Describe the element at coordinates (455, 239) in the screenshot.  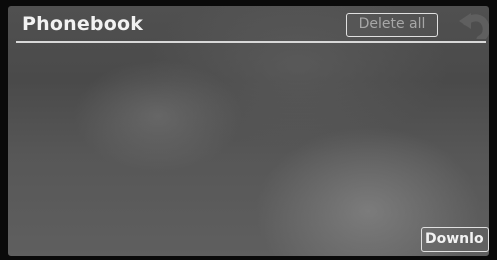
I see `download-button: Downlo` at that location.